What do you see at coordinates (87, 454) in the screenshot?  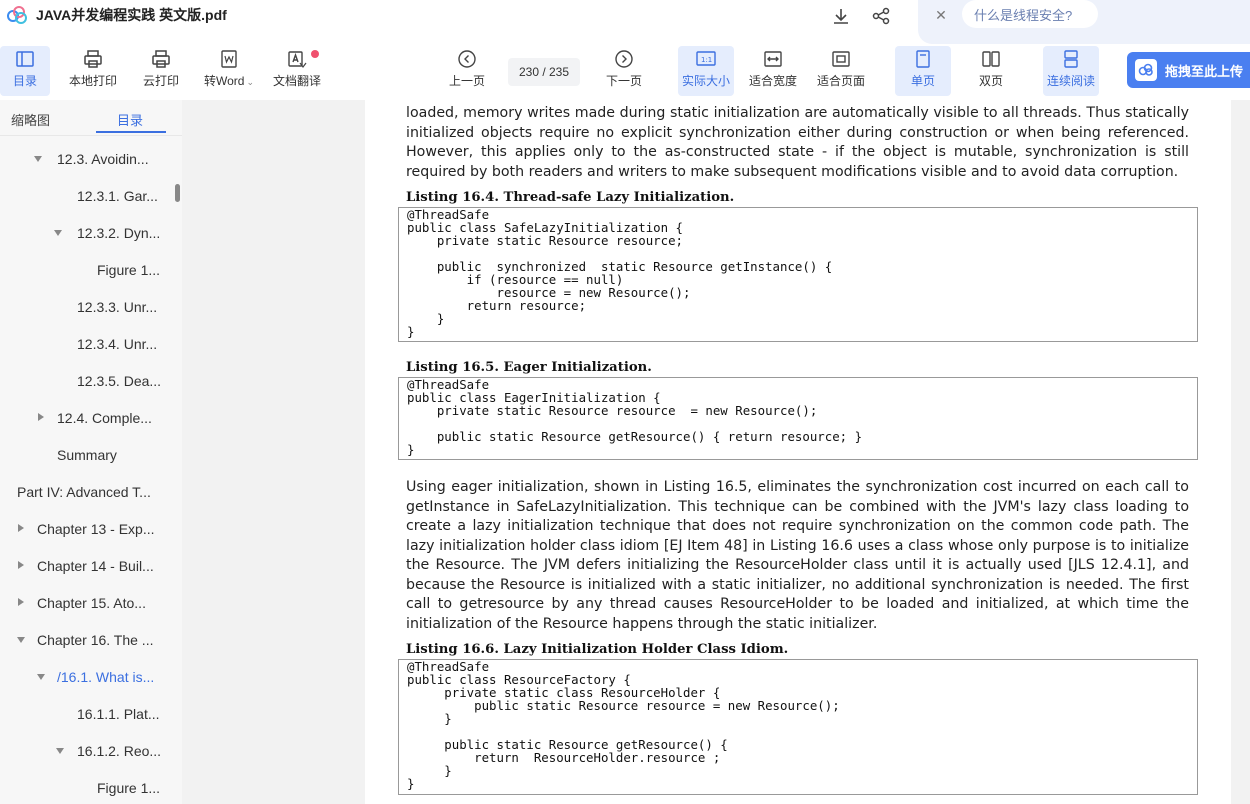 I see `toc-item: Summary` at bounding box center [87, 454].